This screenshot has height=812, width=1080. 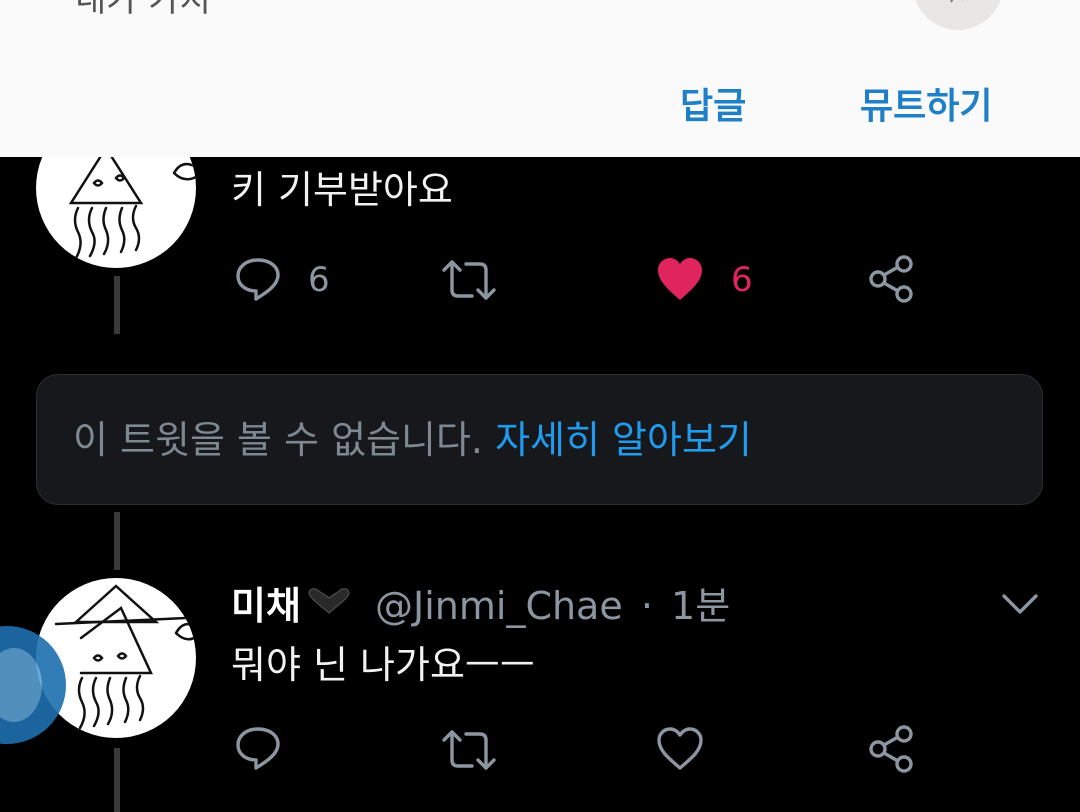 I want to click on heart-icon, so click(x=680, y=279).